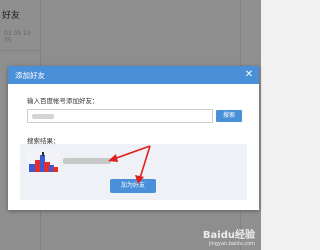 Image resolution: width=320 pixels, height=250 pixels. Describe the element at coordinates (43, 116) in the screenshot. I see `blurred-input-text` at that location.